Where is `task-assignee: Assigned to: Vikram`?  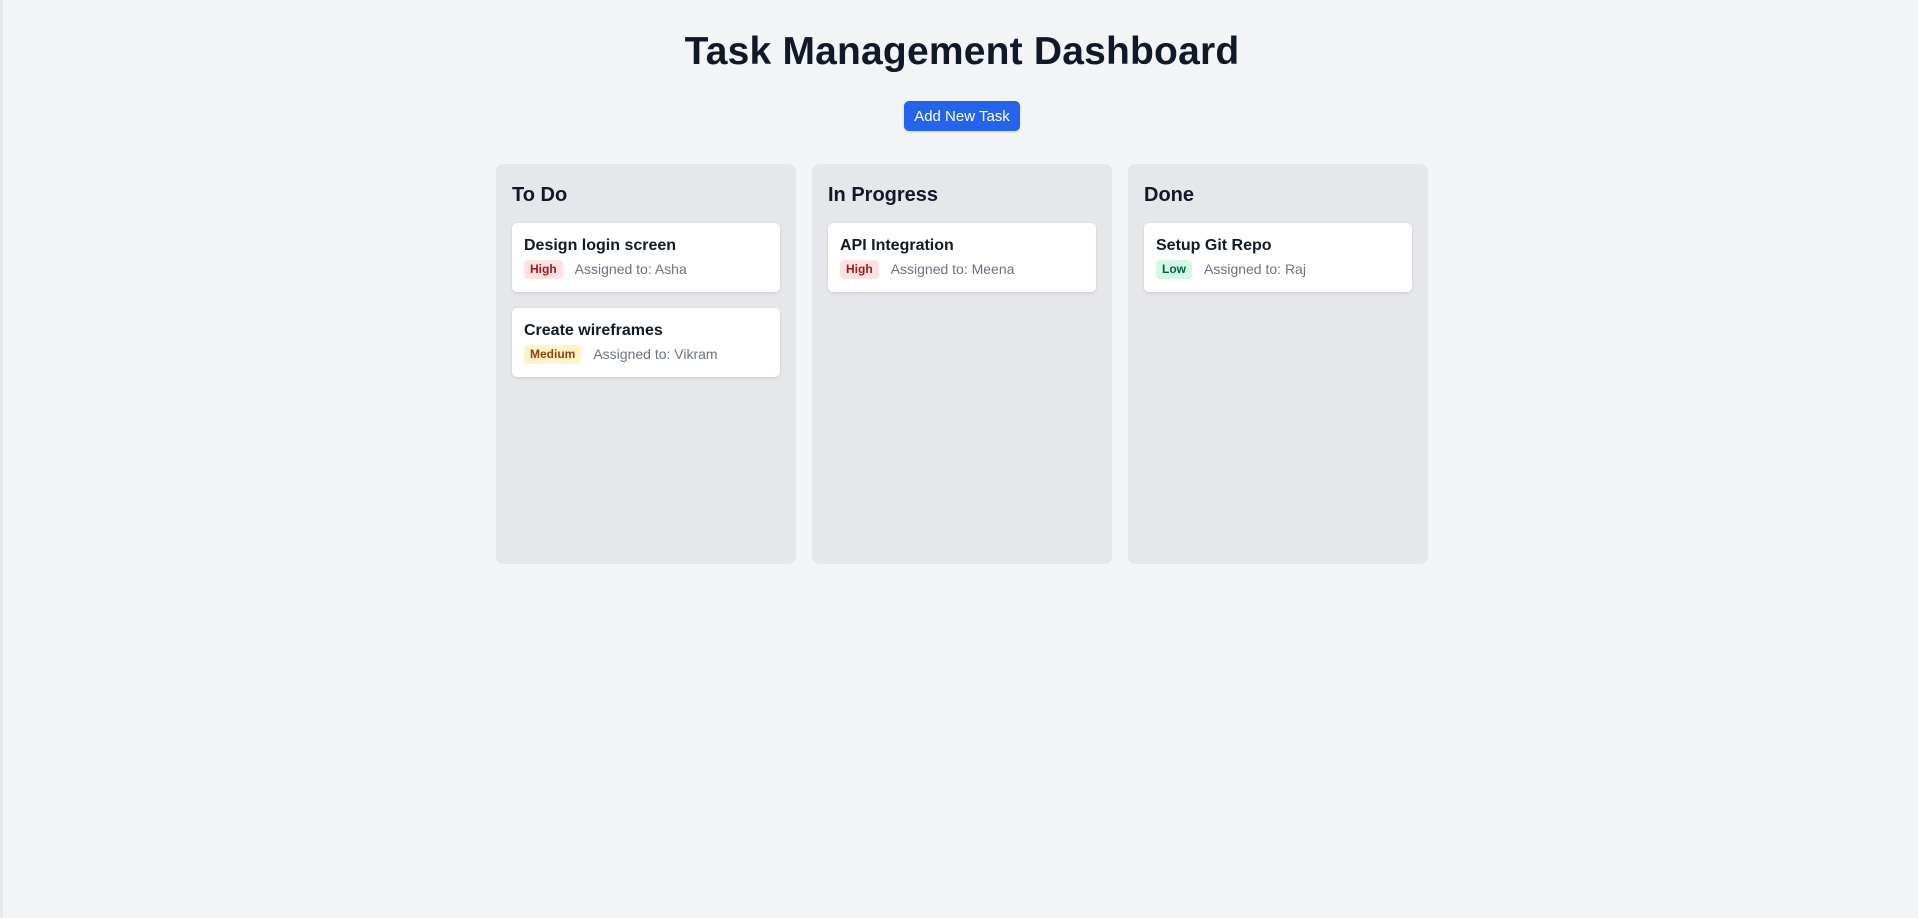
task-assignee: Assigned to: Vikram is located at coordinates (655, 354).